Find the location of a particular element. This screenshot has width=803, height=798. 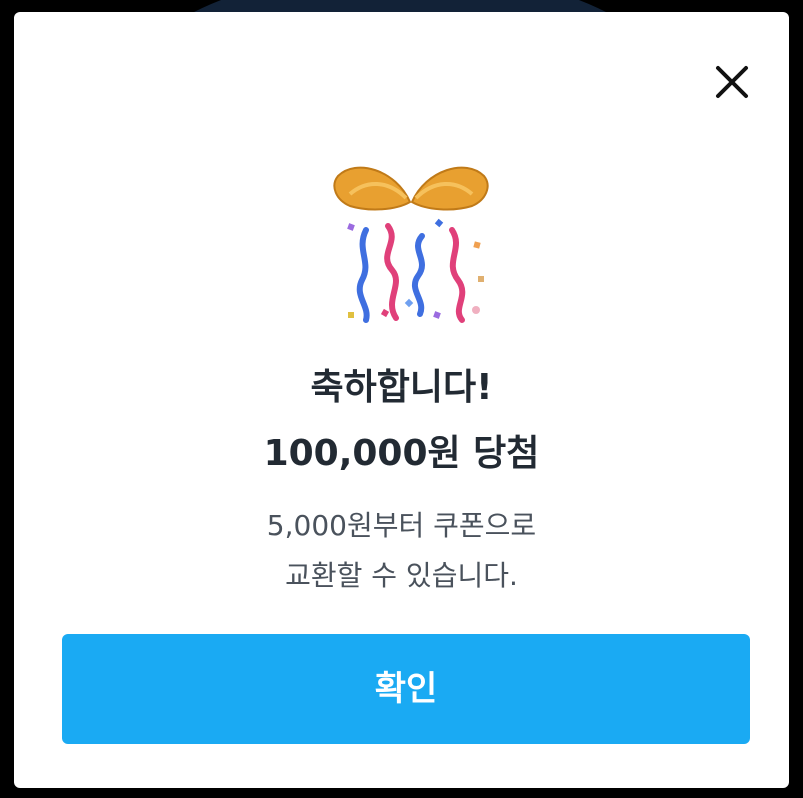

confirm-button: 확인 is located at coordinates (406, 689).